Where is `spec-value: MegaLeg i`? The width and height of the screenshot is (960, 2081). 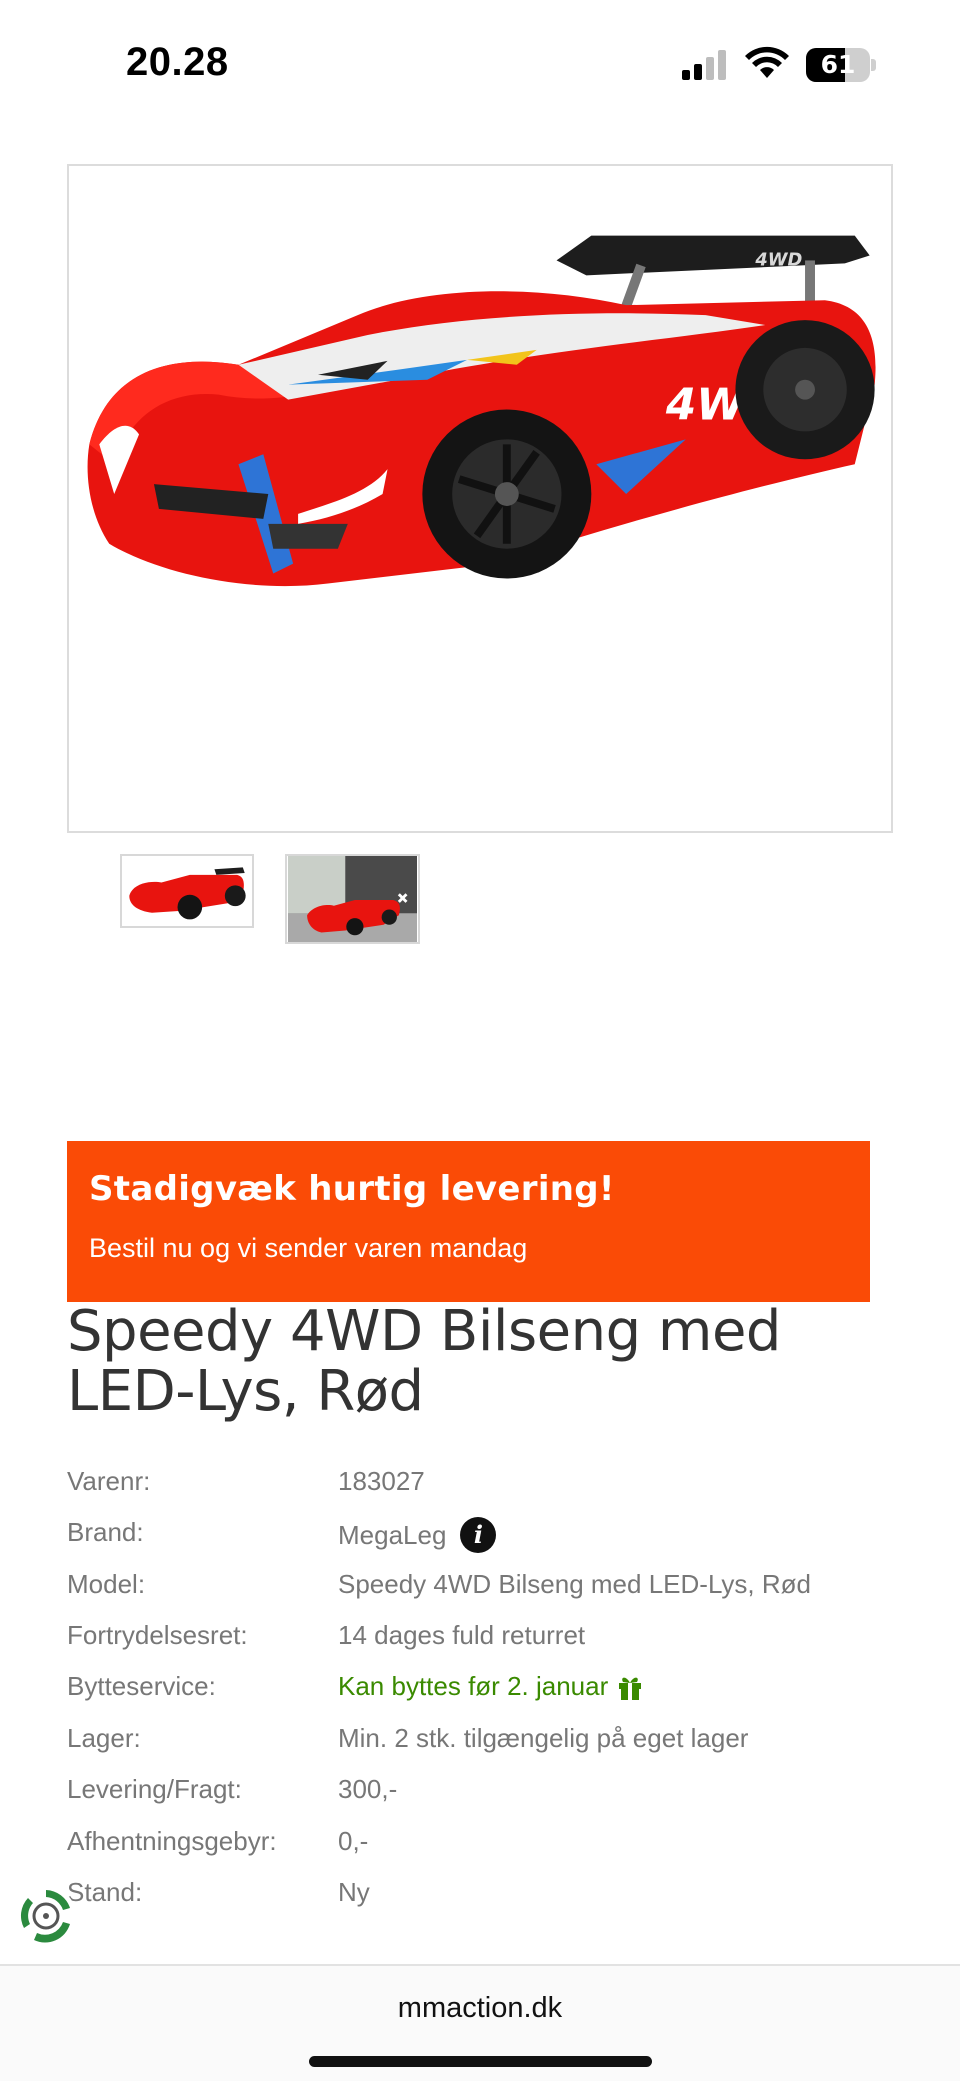
spec-value: MegaLeg i is located at coordinates (417, 1535).